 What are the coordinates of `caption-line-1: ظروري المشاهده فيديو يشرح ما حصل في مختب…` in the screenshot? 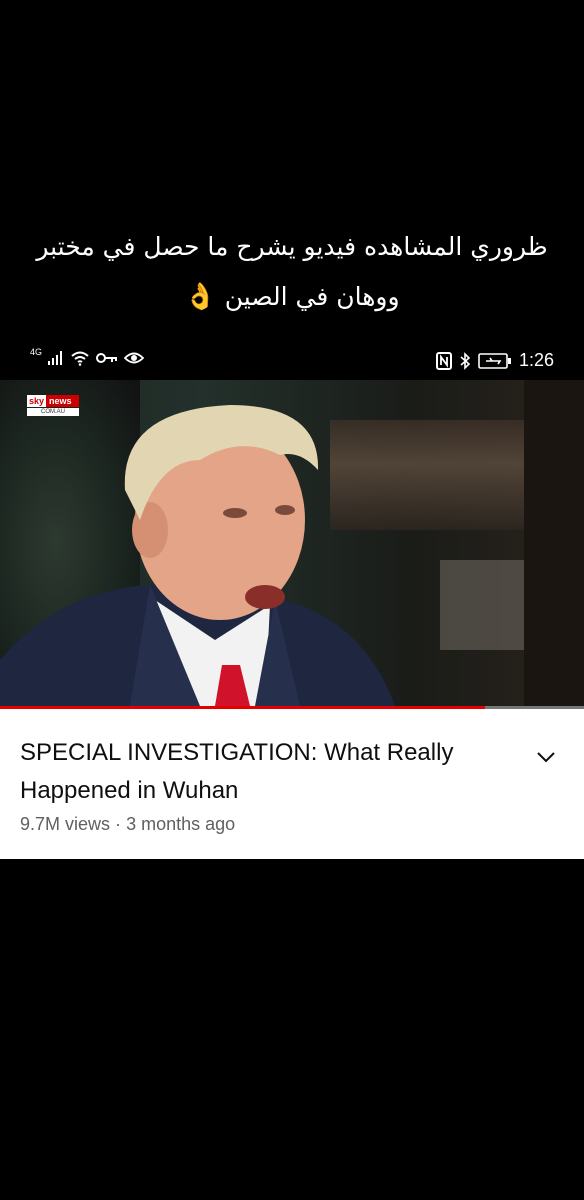 It's located at (292, 246).